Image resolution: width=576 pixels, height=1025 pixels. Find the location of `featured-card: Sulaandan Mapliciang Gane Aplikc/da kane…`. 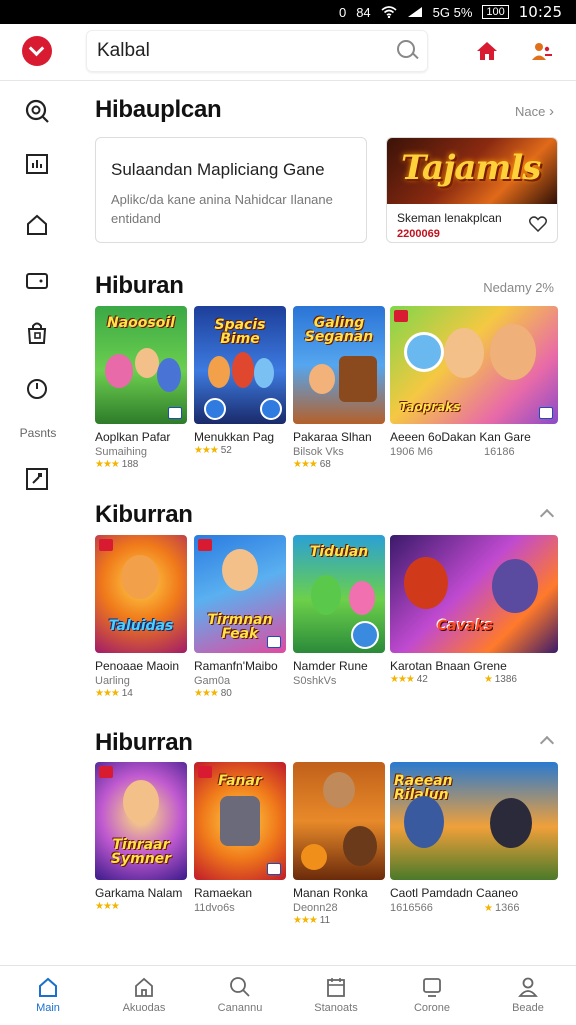

featured-card: Sulaandan Mapliciang Gane Aplikc/da kane… is located at coordinates (231, 190).